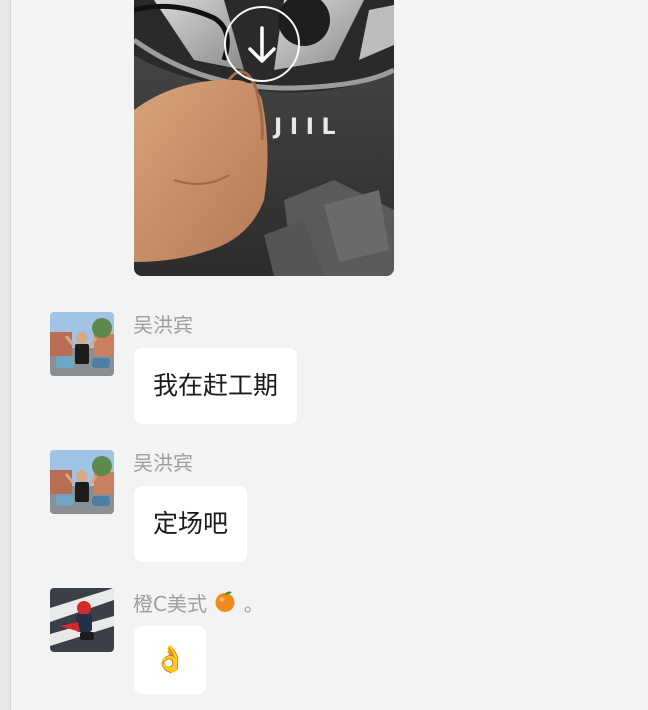 The height and width of the screenshot is (710, 648). Describe the element at coordinates (253, 604) in the screenshot. I see `sender-name-suffix: 。` at that location.